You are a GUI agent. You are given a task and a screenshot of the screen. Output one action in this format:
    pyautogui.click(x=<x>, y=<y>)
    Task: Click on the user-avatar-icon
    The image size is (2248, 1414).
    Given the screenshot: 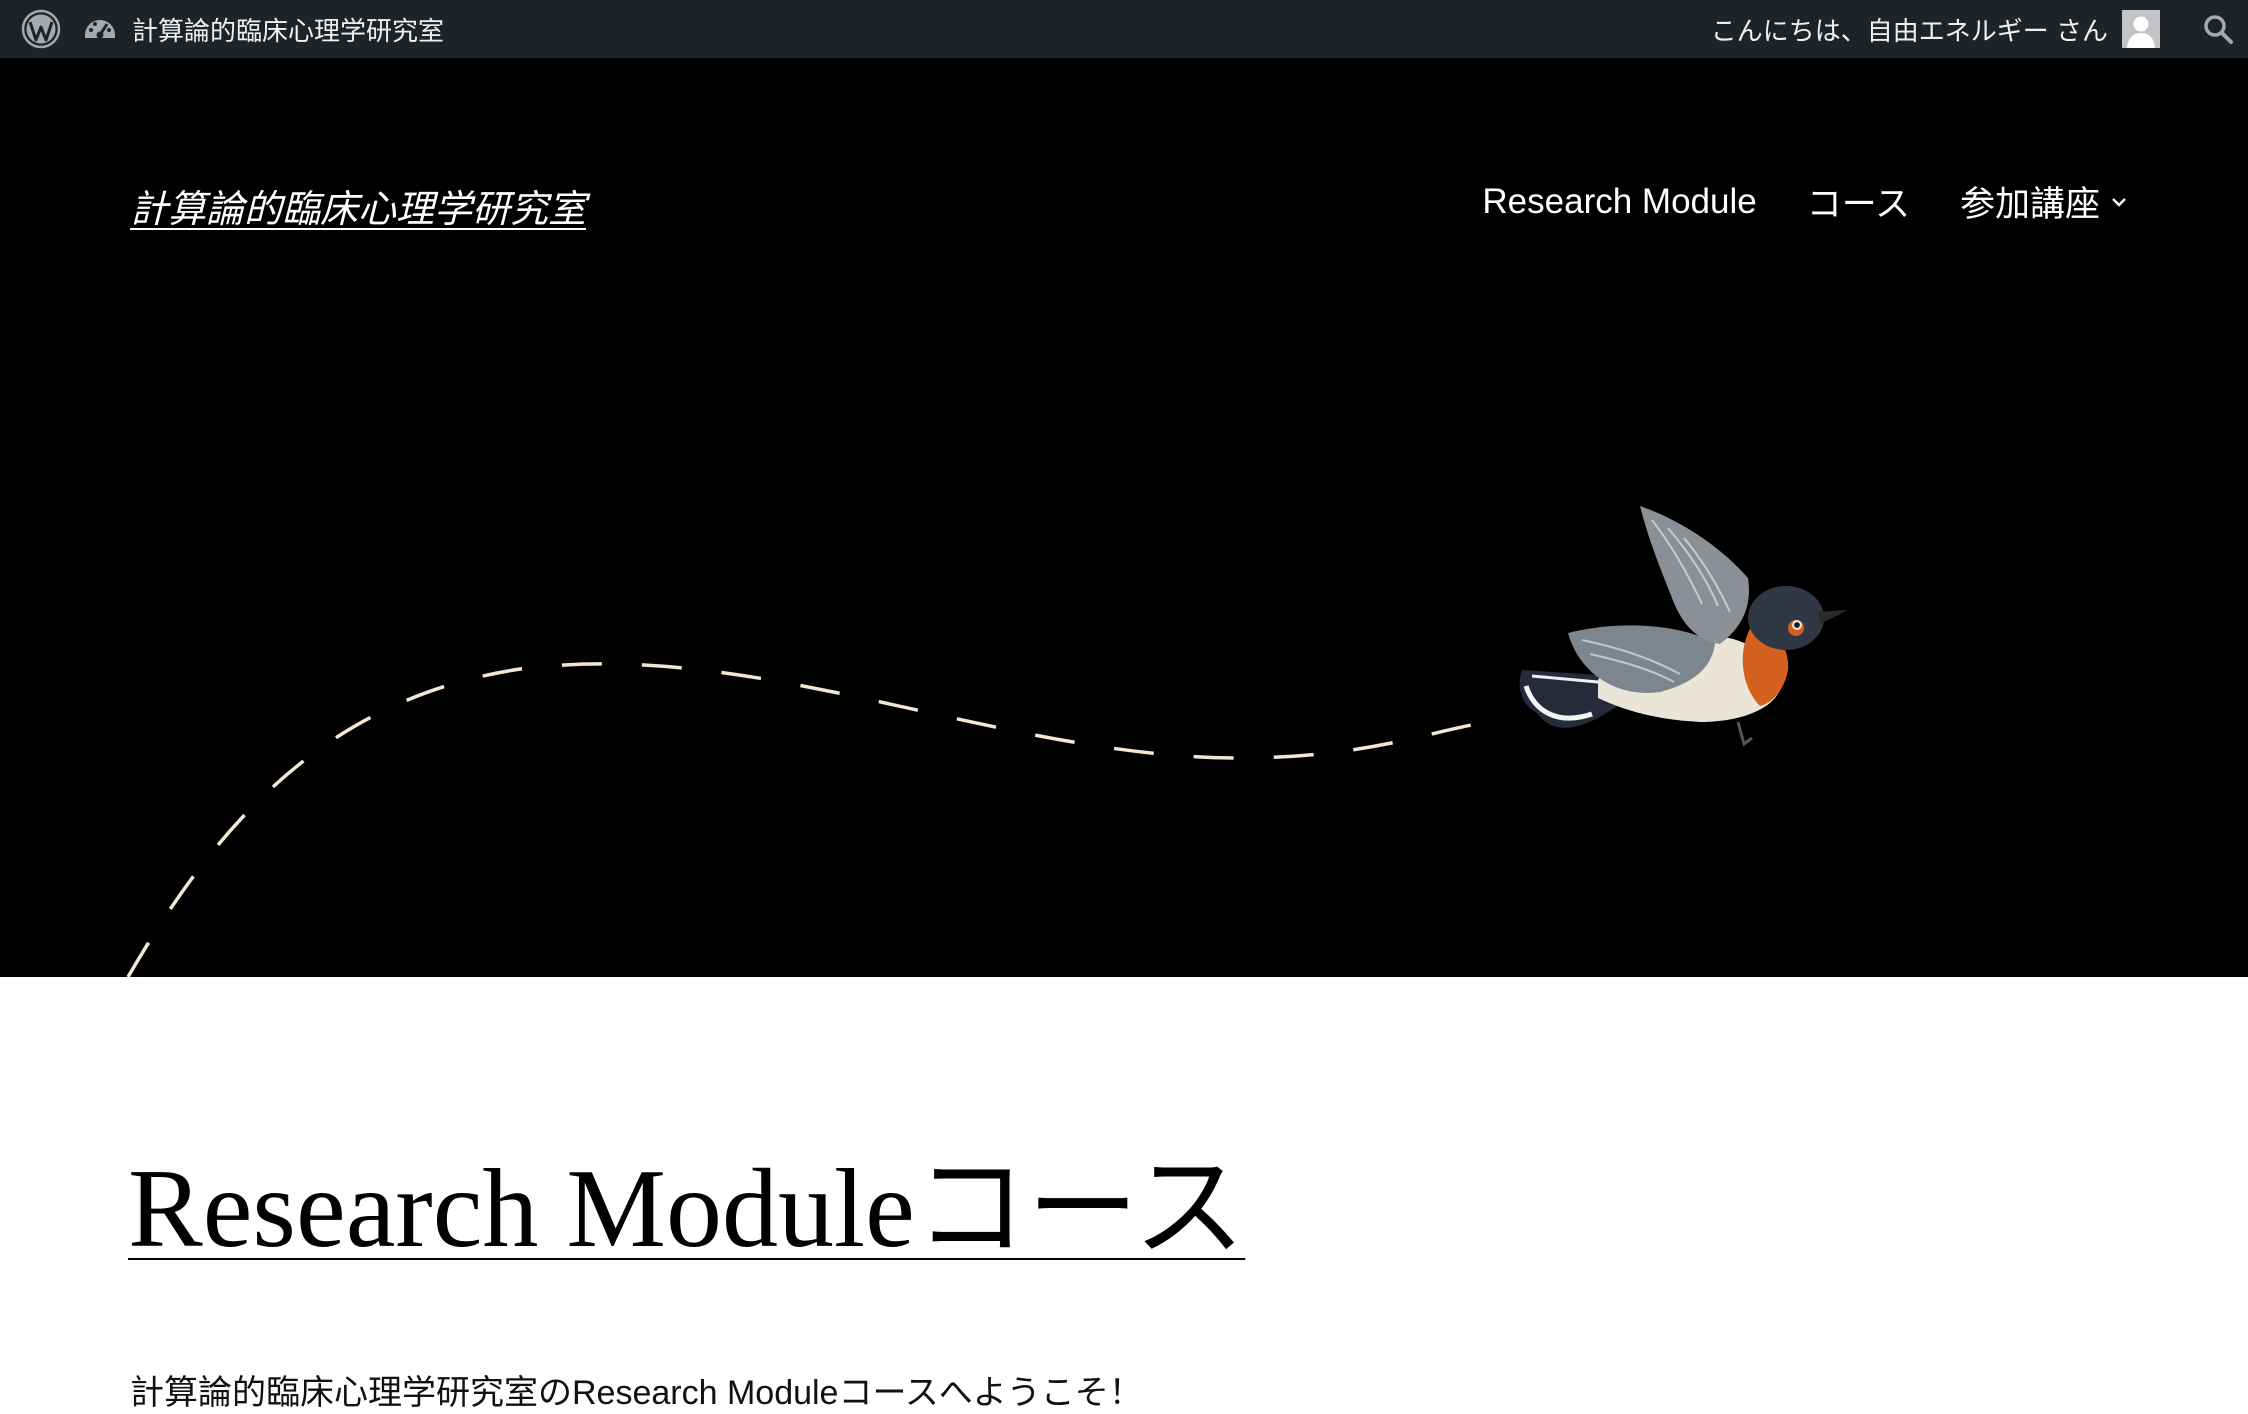 What is the action you would take?
    pyautogui.click(x=2141, y=29)
    